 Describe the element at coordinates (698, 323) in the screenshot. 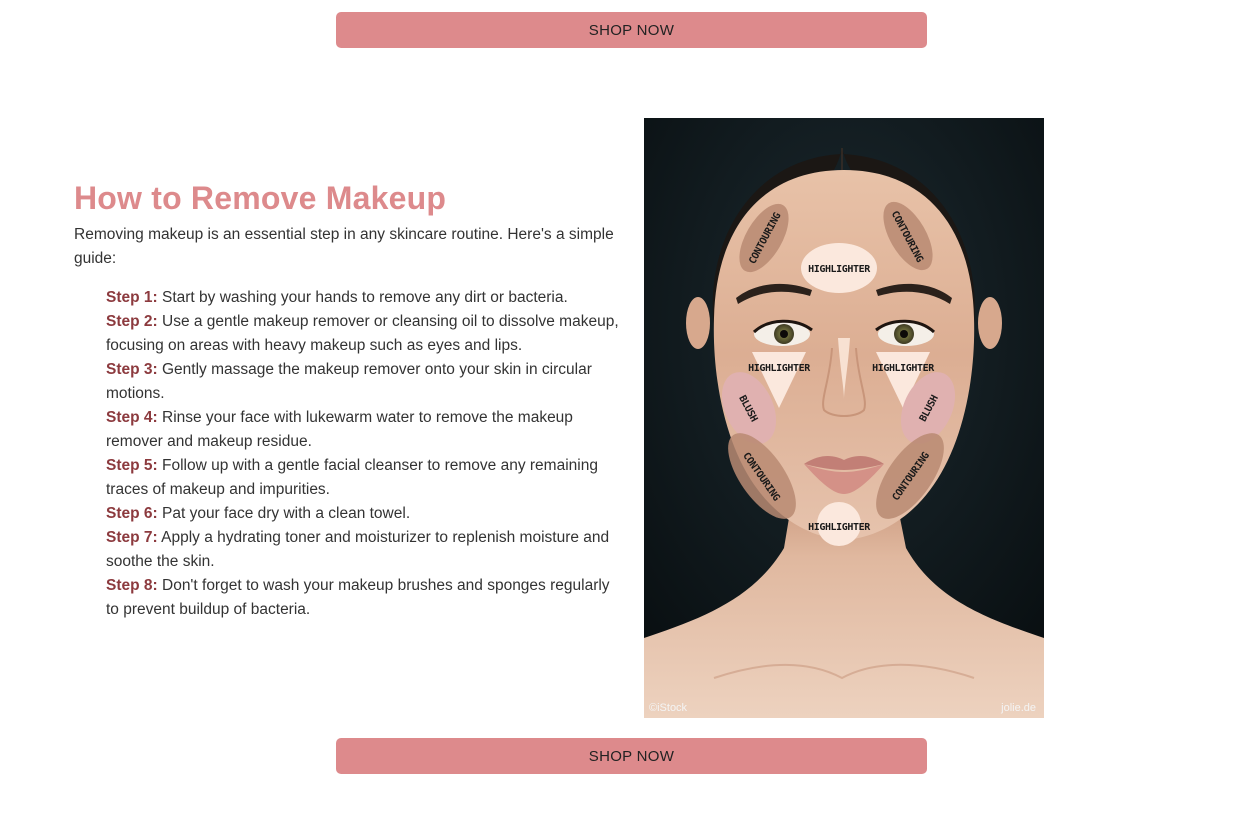

I see `ear-left` at that location.